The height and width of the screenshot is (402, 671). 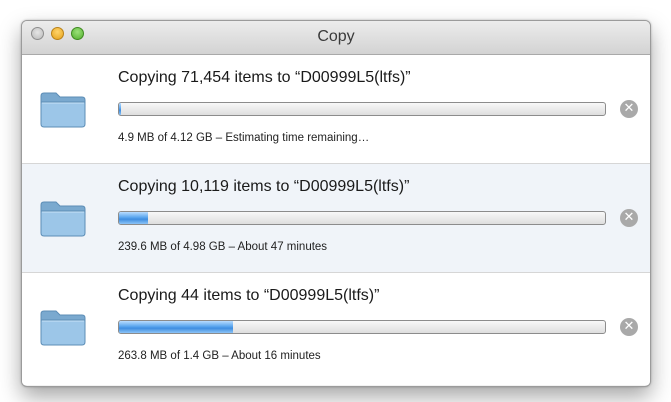 What do you see at coordinates (264, 186) in the screenshot?
I see `copy-item-title: Copying 10,119 items to “D00999L5(ltfs)”` at bounding box center [264, 186].